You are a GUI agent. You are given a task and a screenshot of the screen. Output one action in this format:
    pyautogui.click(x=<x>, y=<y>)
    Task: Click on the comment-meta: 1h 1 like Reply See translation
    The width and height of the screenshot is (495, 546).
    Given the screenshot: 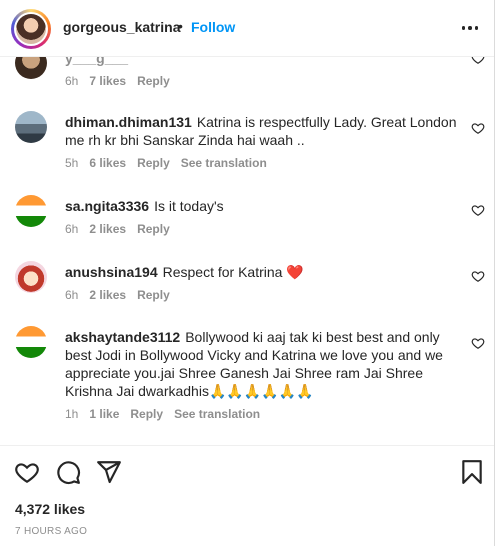 What is the action you would take?
    pyautogui.click(x=162, y=414)
    